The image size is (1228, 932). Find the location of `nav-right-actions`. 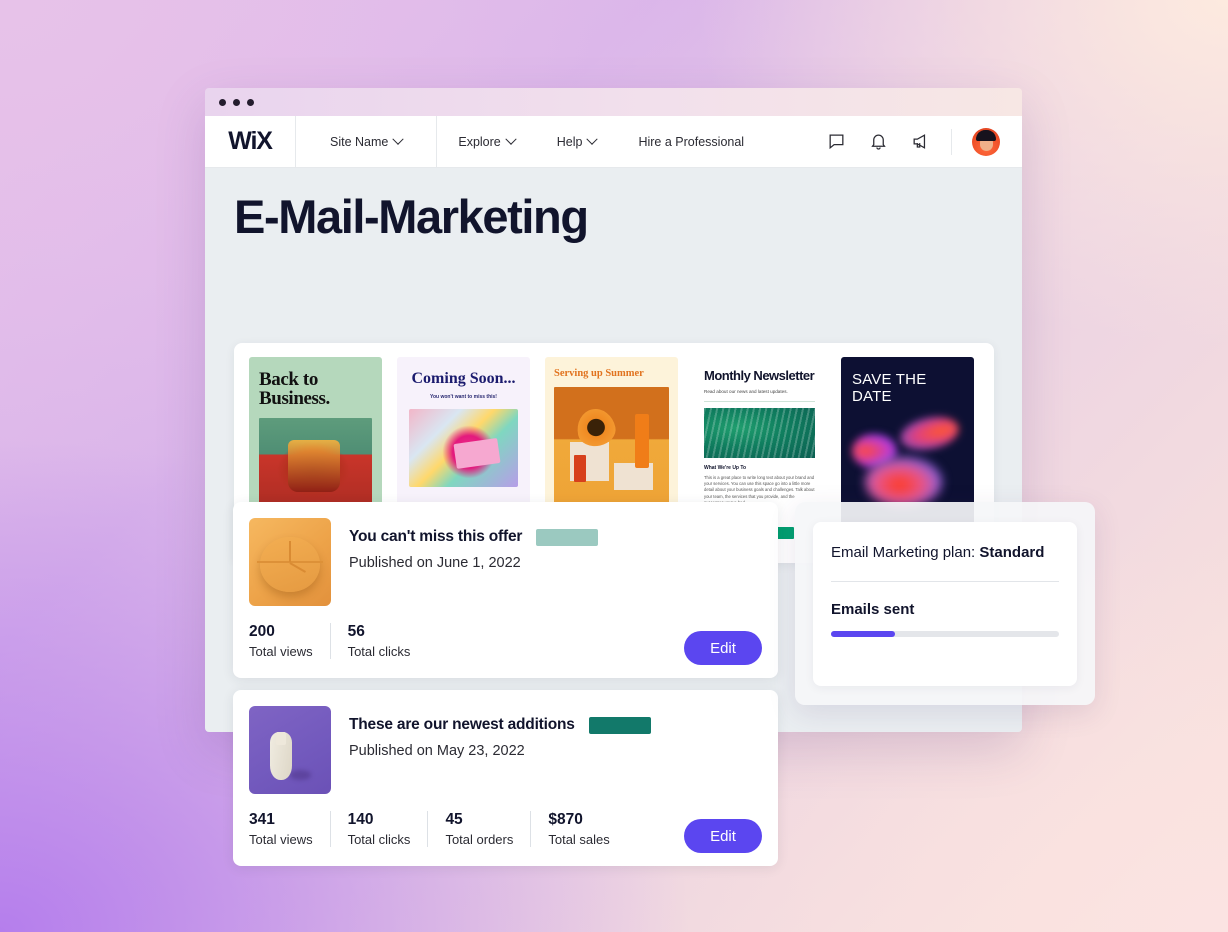

nav-right-actions is located at coordinates (923, 141).